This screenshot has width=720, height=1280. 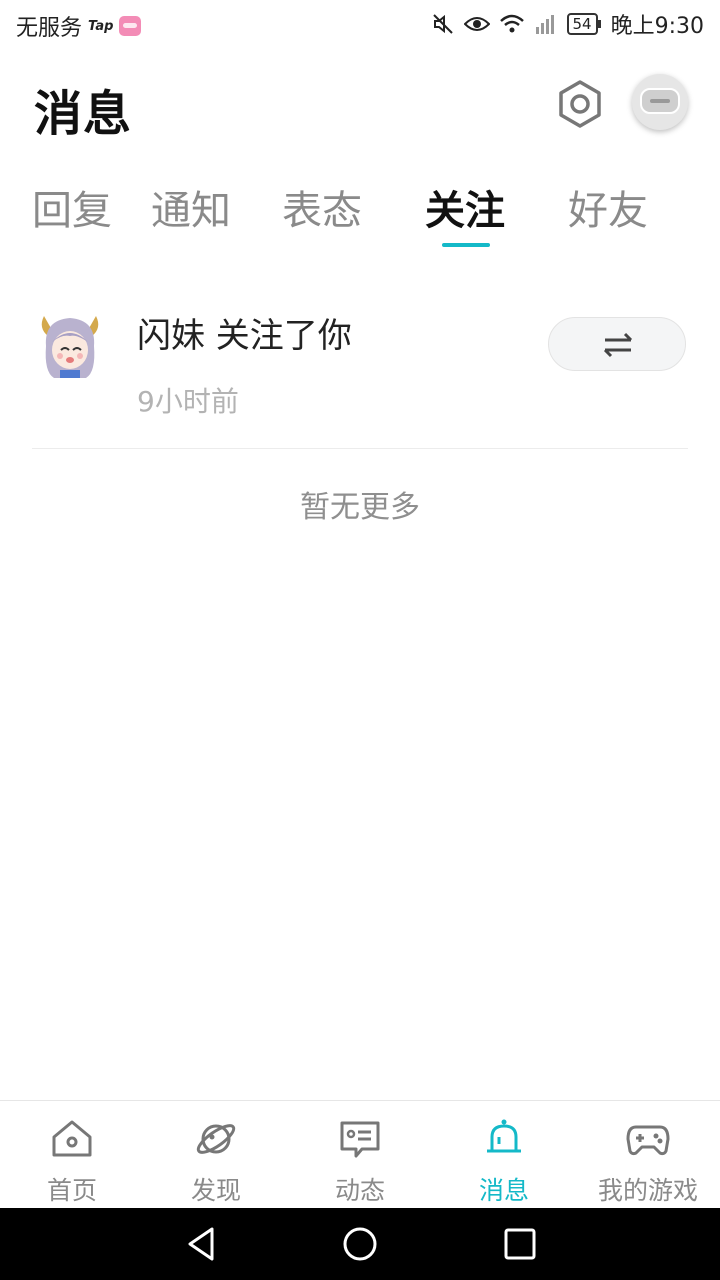 I want to click on gamepad-icon, so click(x=648, y=1140).